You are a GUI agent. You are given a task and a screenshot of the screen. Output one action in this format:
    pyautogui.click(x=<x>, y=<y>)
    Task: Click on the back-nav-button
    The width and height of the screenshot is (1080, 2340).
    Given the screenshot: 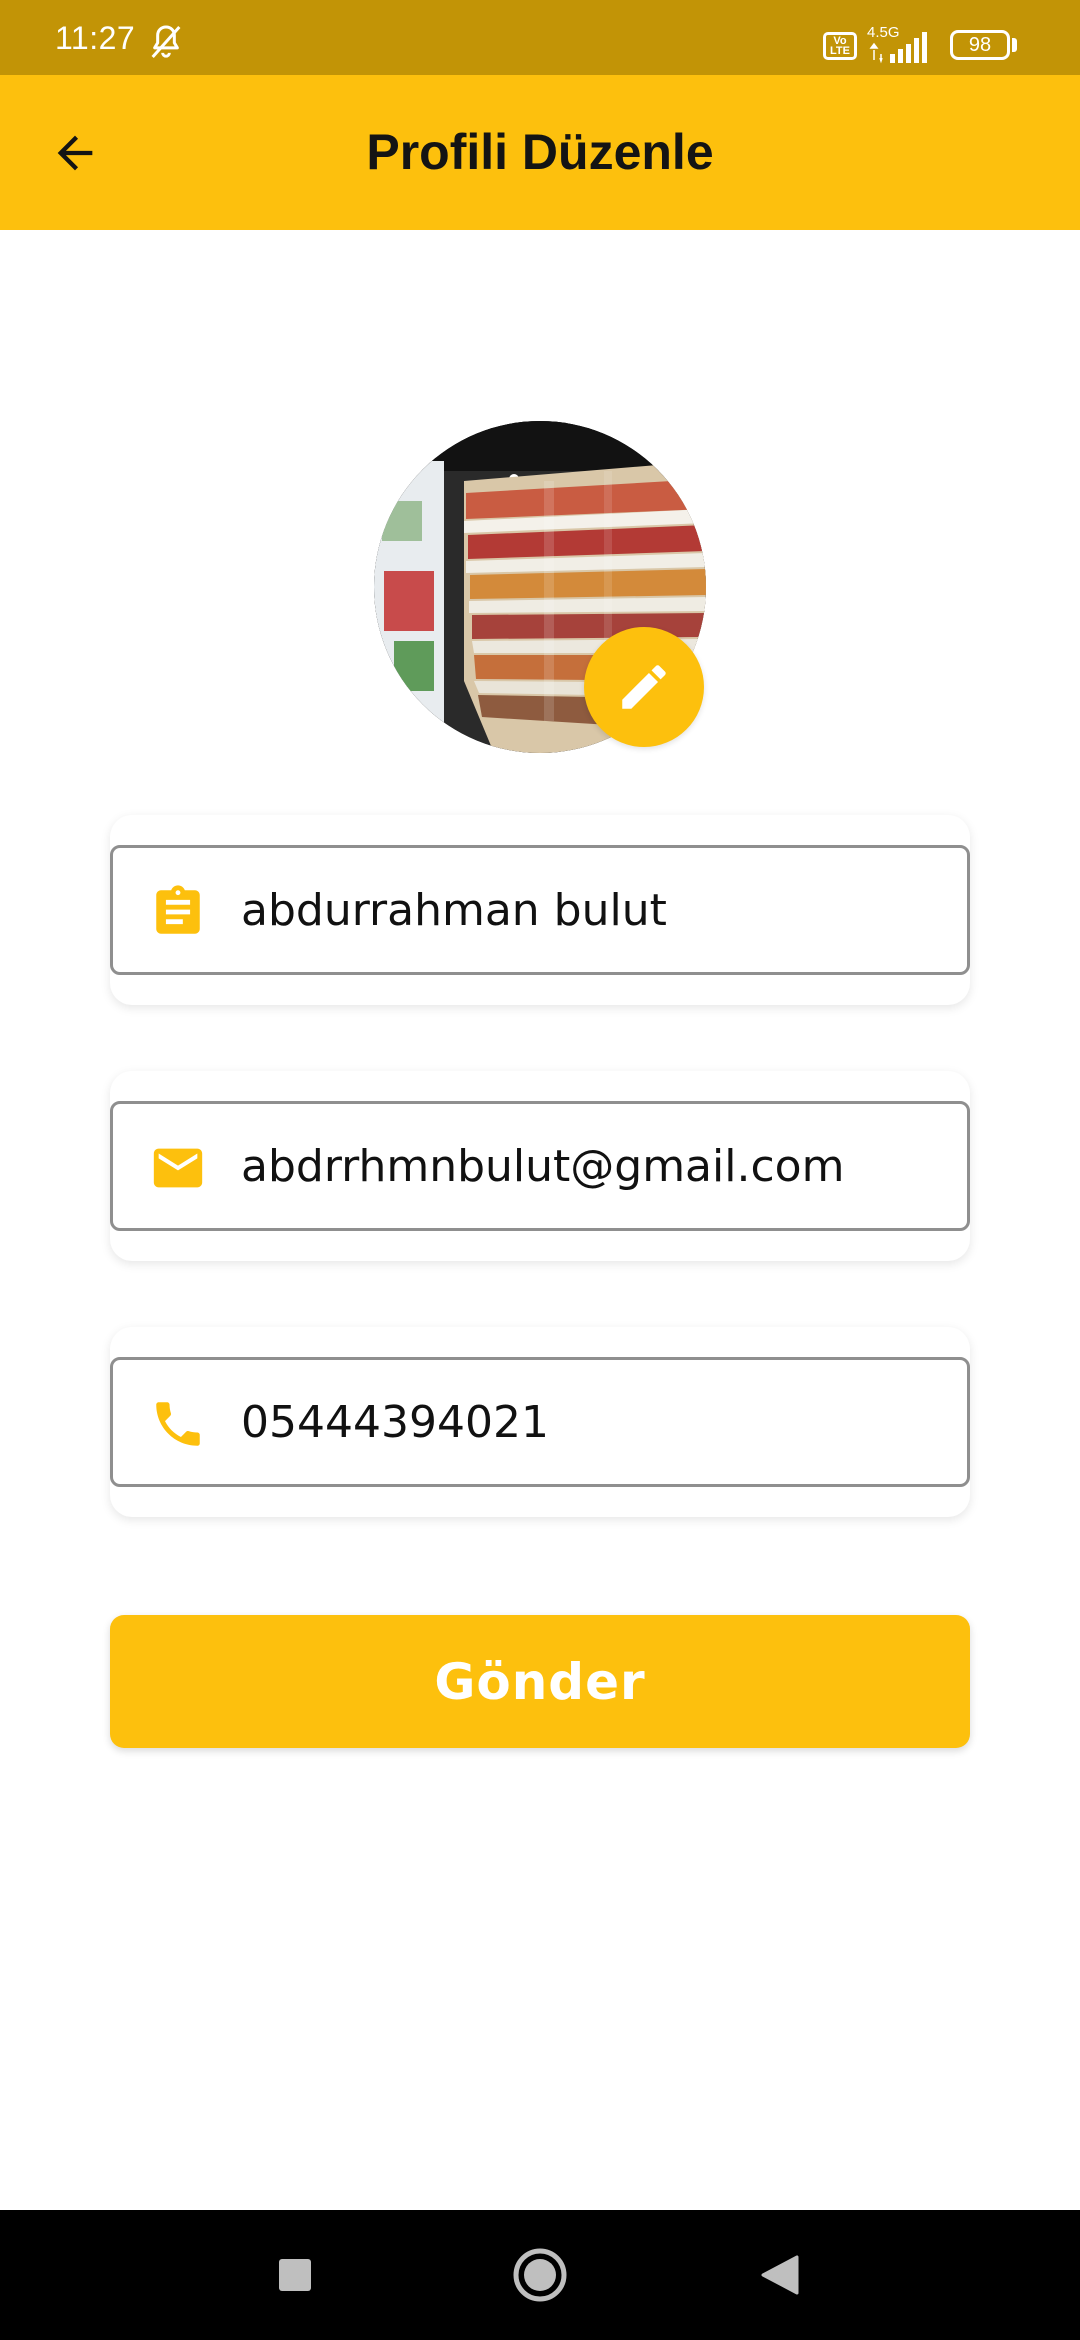 What is the action you would take?
    pyautogui.click(x=780, y=2275)
    